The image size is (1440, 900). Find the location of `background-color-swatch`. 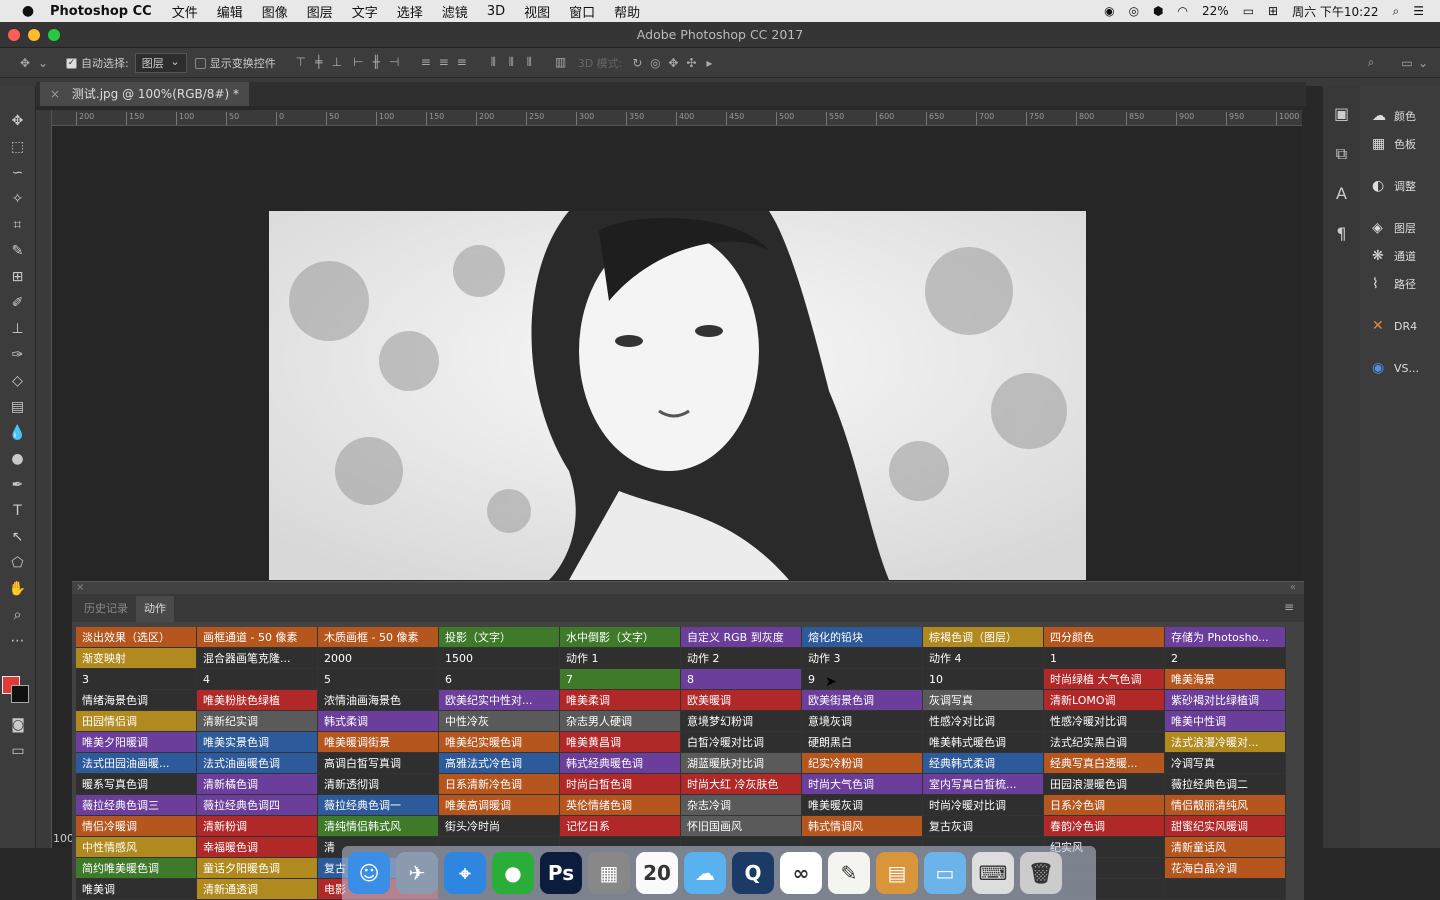

background-color-swatch is located at coordinates (20, 694).